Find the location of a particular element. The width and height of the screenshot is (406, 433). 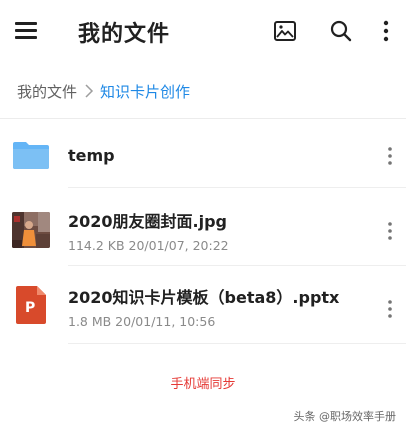

sync-note: 手机端同步 is located at coordinates (203, 384).